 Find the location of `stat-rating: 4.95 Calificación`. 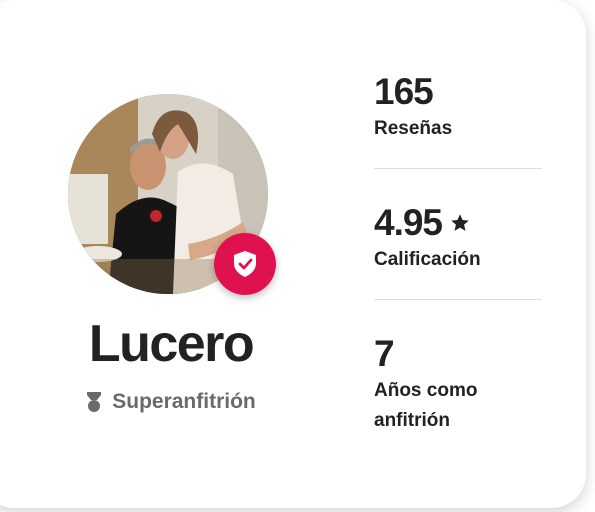

stat-rating: 4.95 Calificación is located at coordinates (458, 234).